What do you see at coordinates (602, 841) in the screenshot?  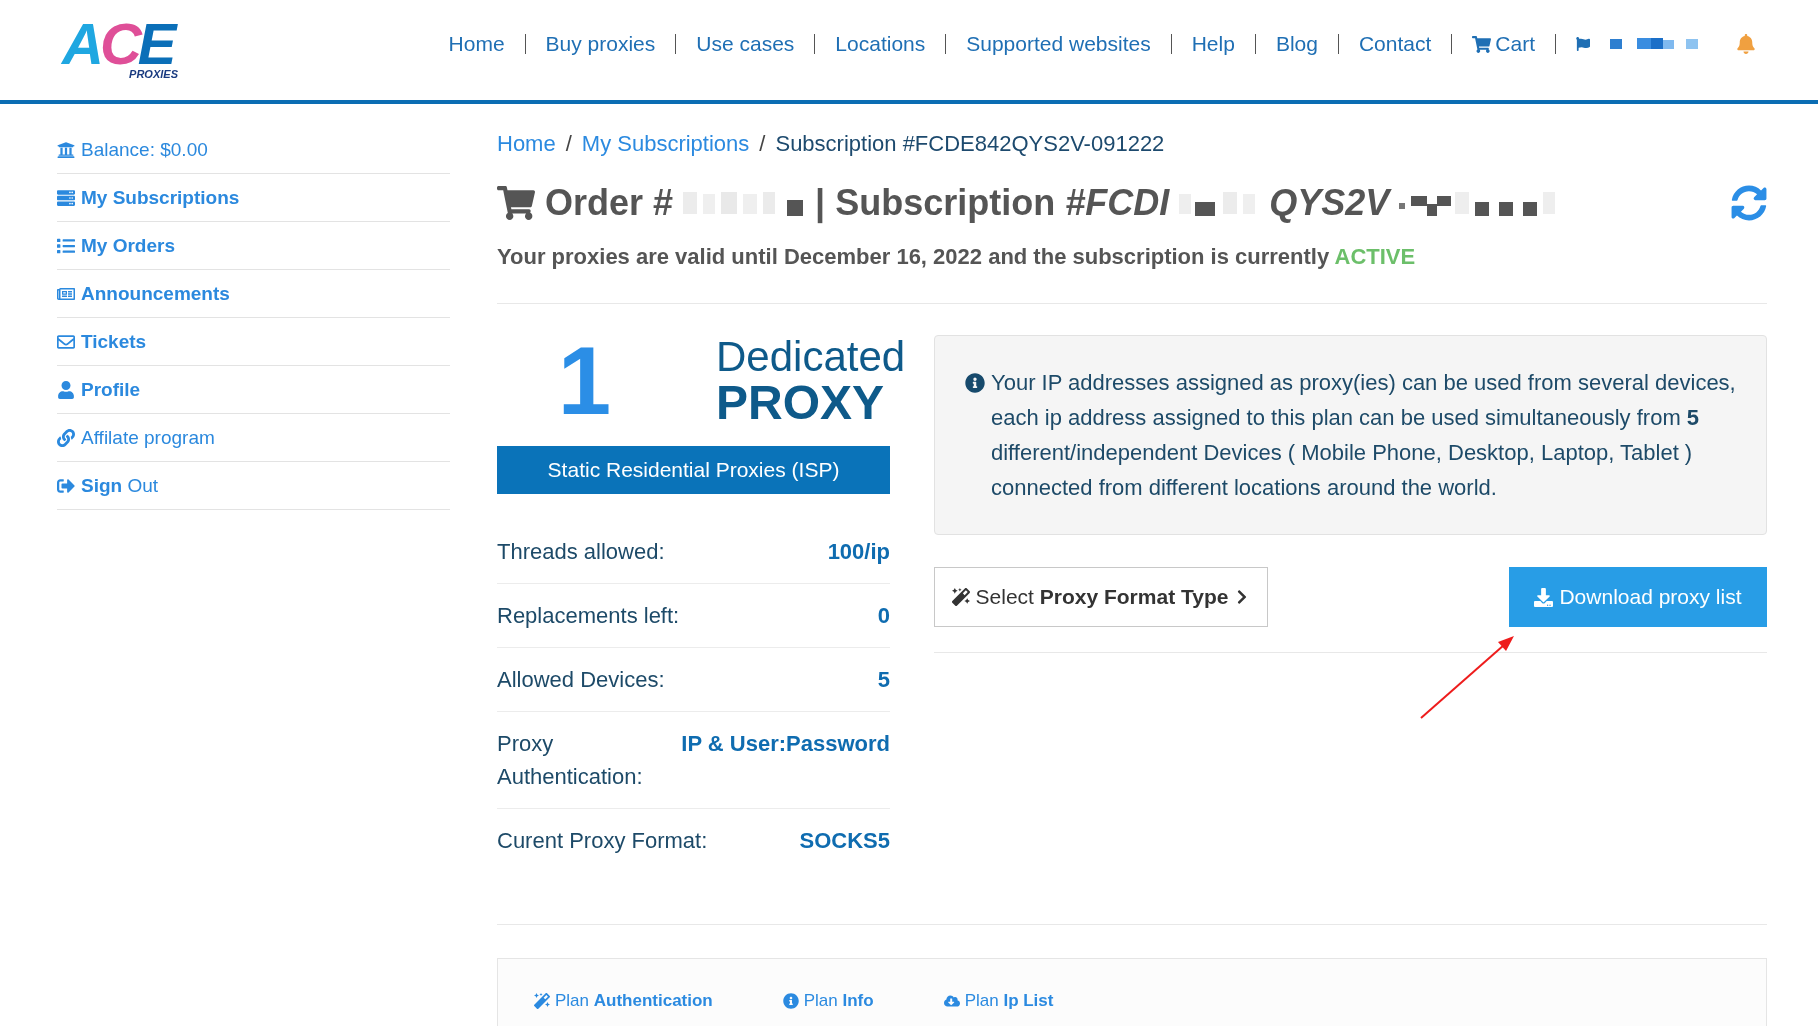 I see `detail-label: Curent Proxy Format:` at bounding box center [602, 841].